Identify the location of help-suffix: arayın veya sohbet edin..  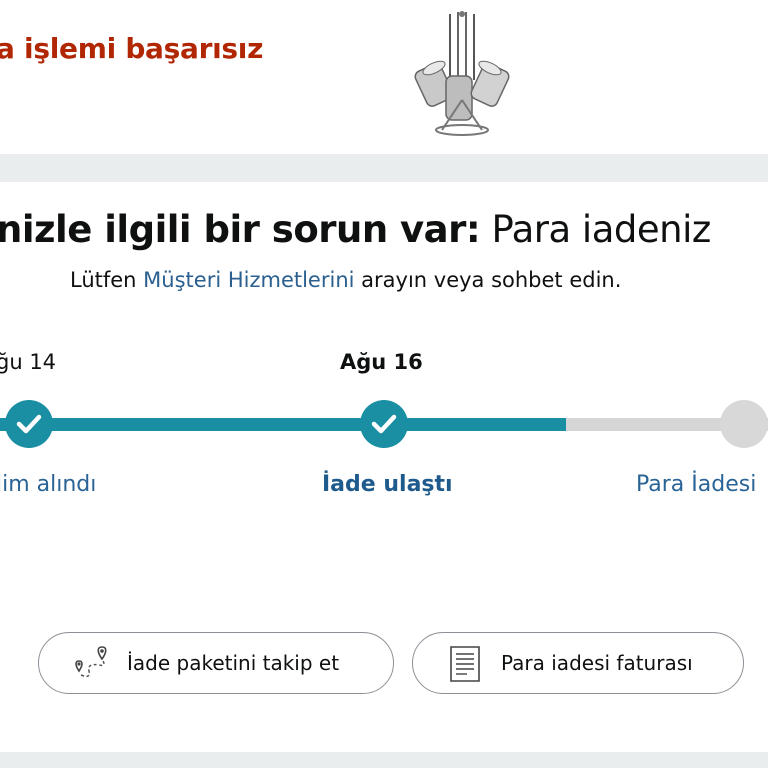
(488, 280).